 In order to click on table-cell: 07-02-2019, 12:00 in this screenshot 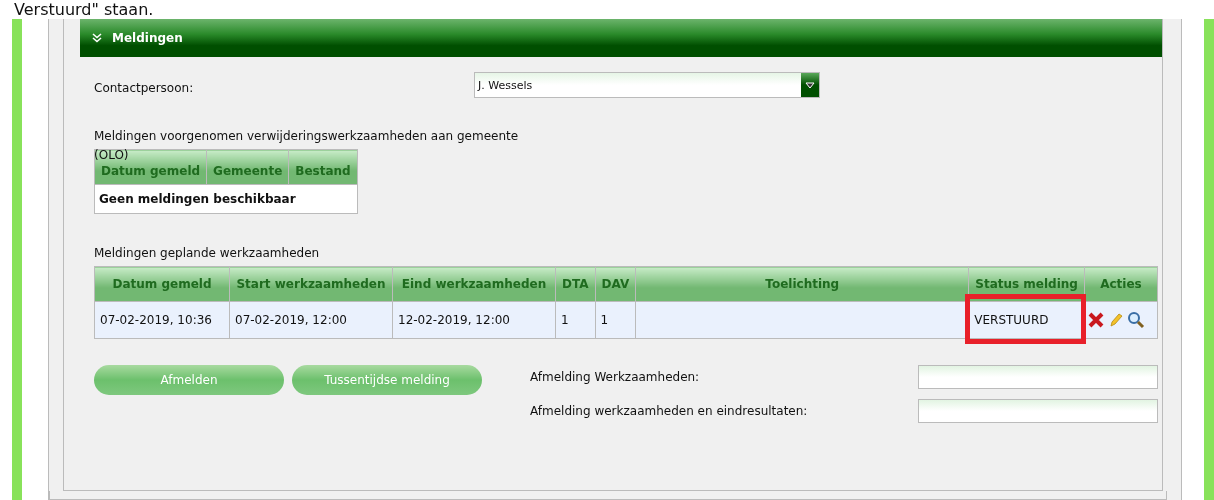, I will do `click(311, 320)`.